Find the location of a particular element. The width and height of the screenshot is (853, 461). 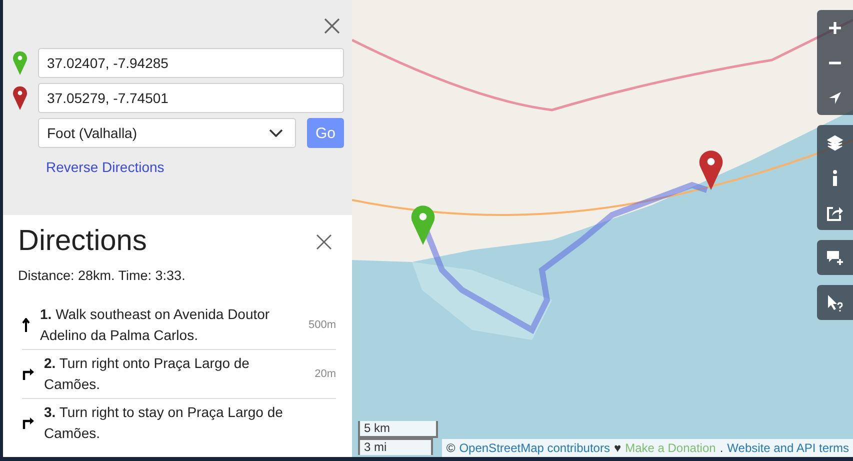

start-pin-icon is located at coordinates (20, 63).